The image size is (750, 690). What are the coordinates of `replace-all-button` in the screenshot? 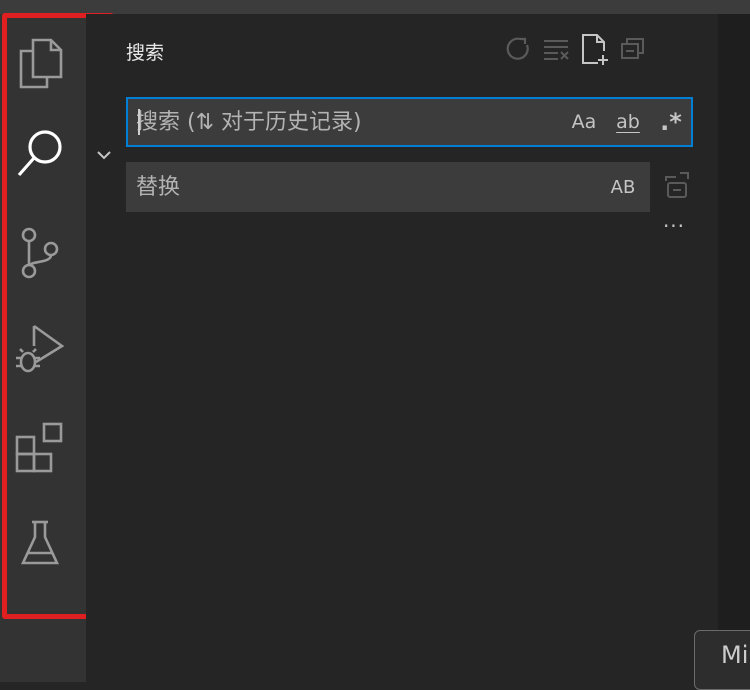 It's located at (677, 188).